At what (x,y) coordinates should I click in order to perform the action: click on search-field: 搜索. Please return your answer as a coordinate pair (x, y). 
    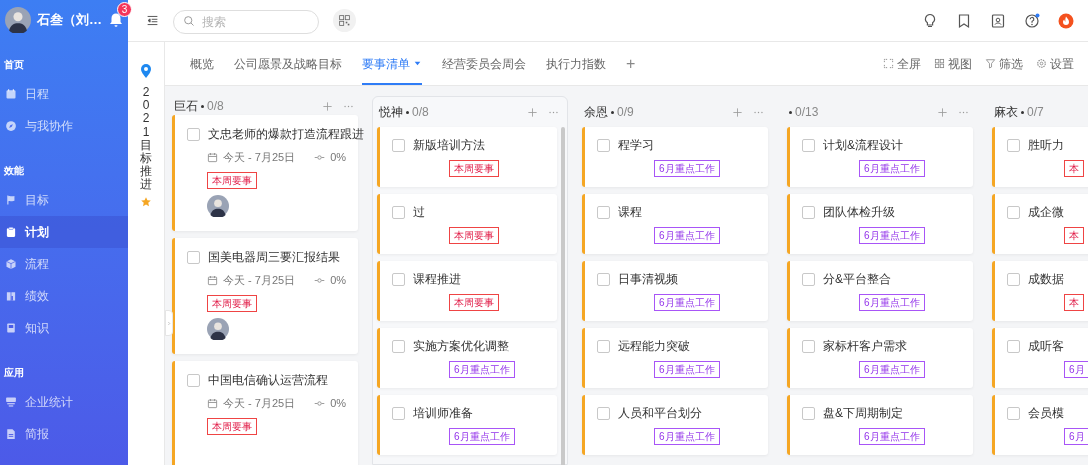
    Looking at the image, I should click on (246, 21).